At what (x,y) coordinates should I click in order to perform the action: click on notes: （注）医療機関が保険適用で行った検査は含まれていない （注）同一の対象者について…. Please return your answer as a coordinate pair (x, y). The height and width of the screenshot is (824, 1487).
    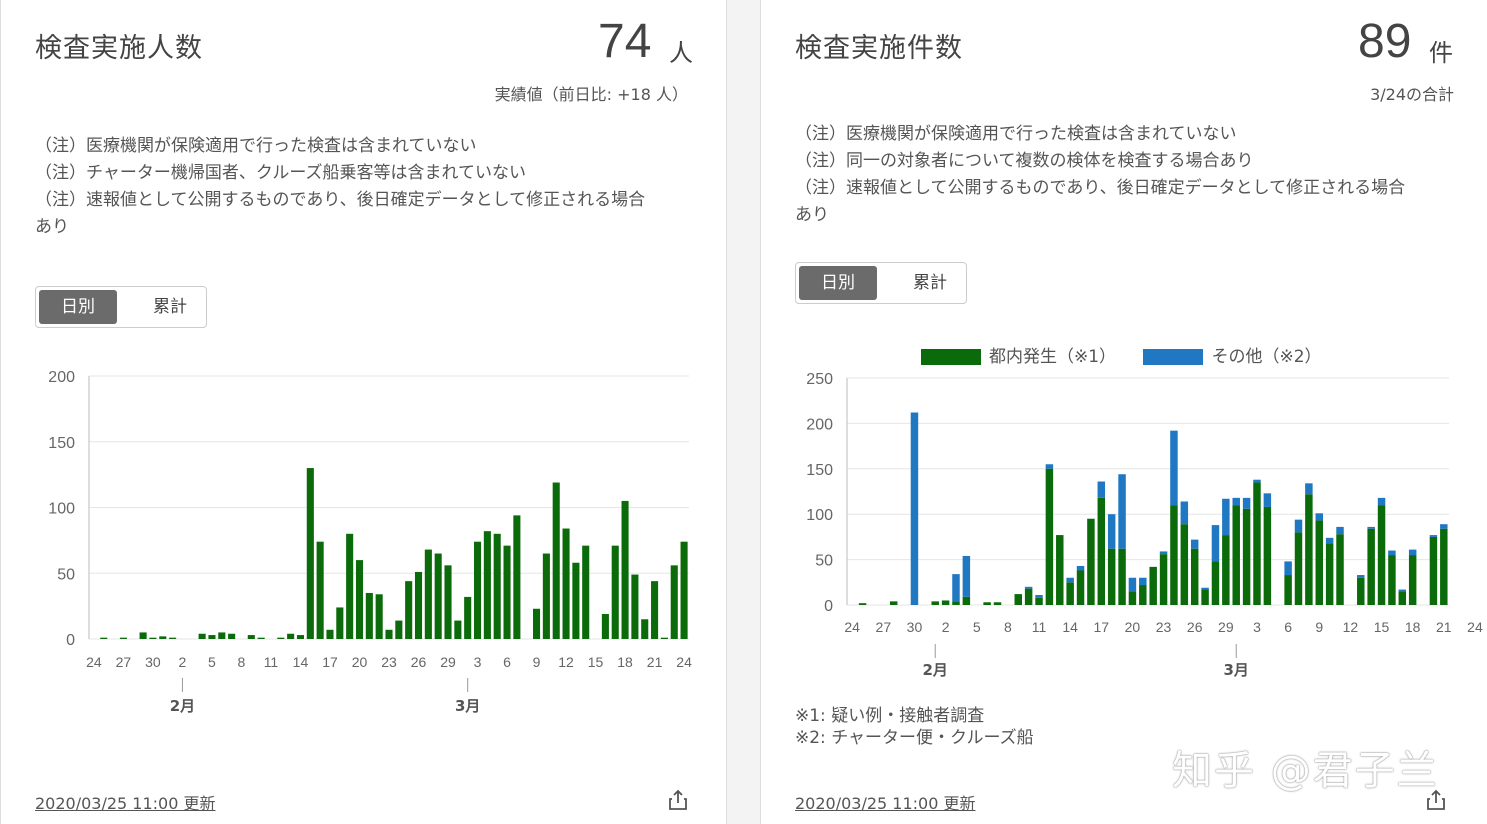
    Looking at the image, I should click on (1100, 175).